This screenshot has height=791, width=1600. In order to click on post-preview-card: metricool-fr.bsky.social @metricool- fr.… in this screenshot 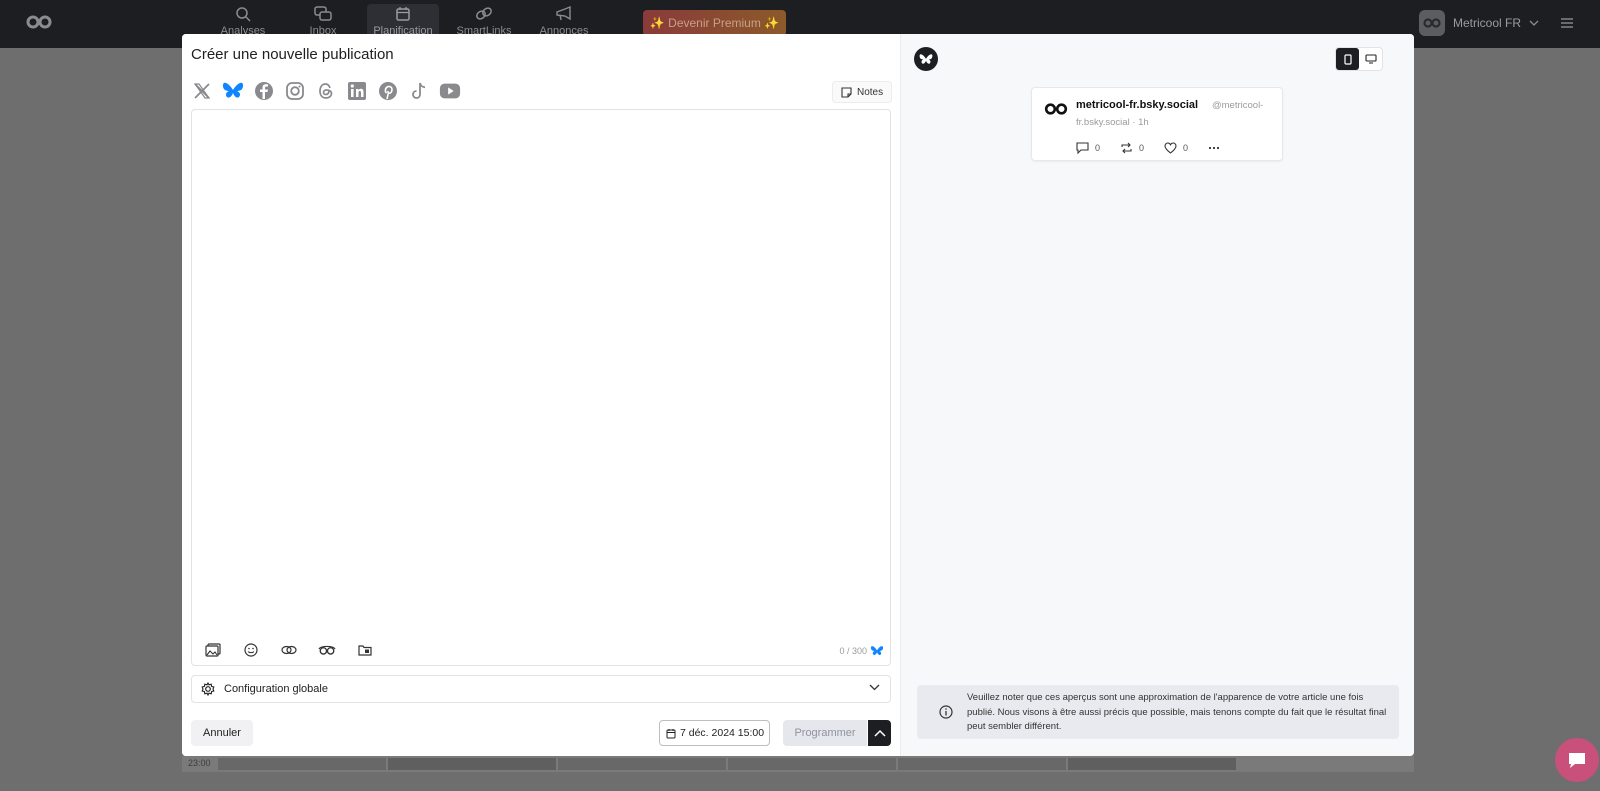, I will do `click(1157, 124)`.